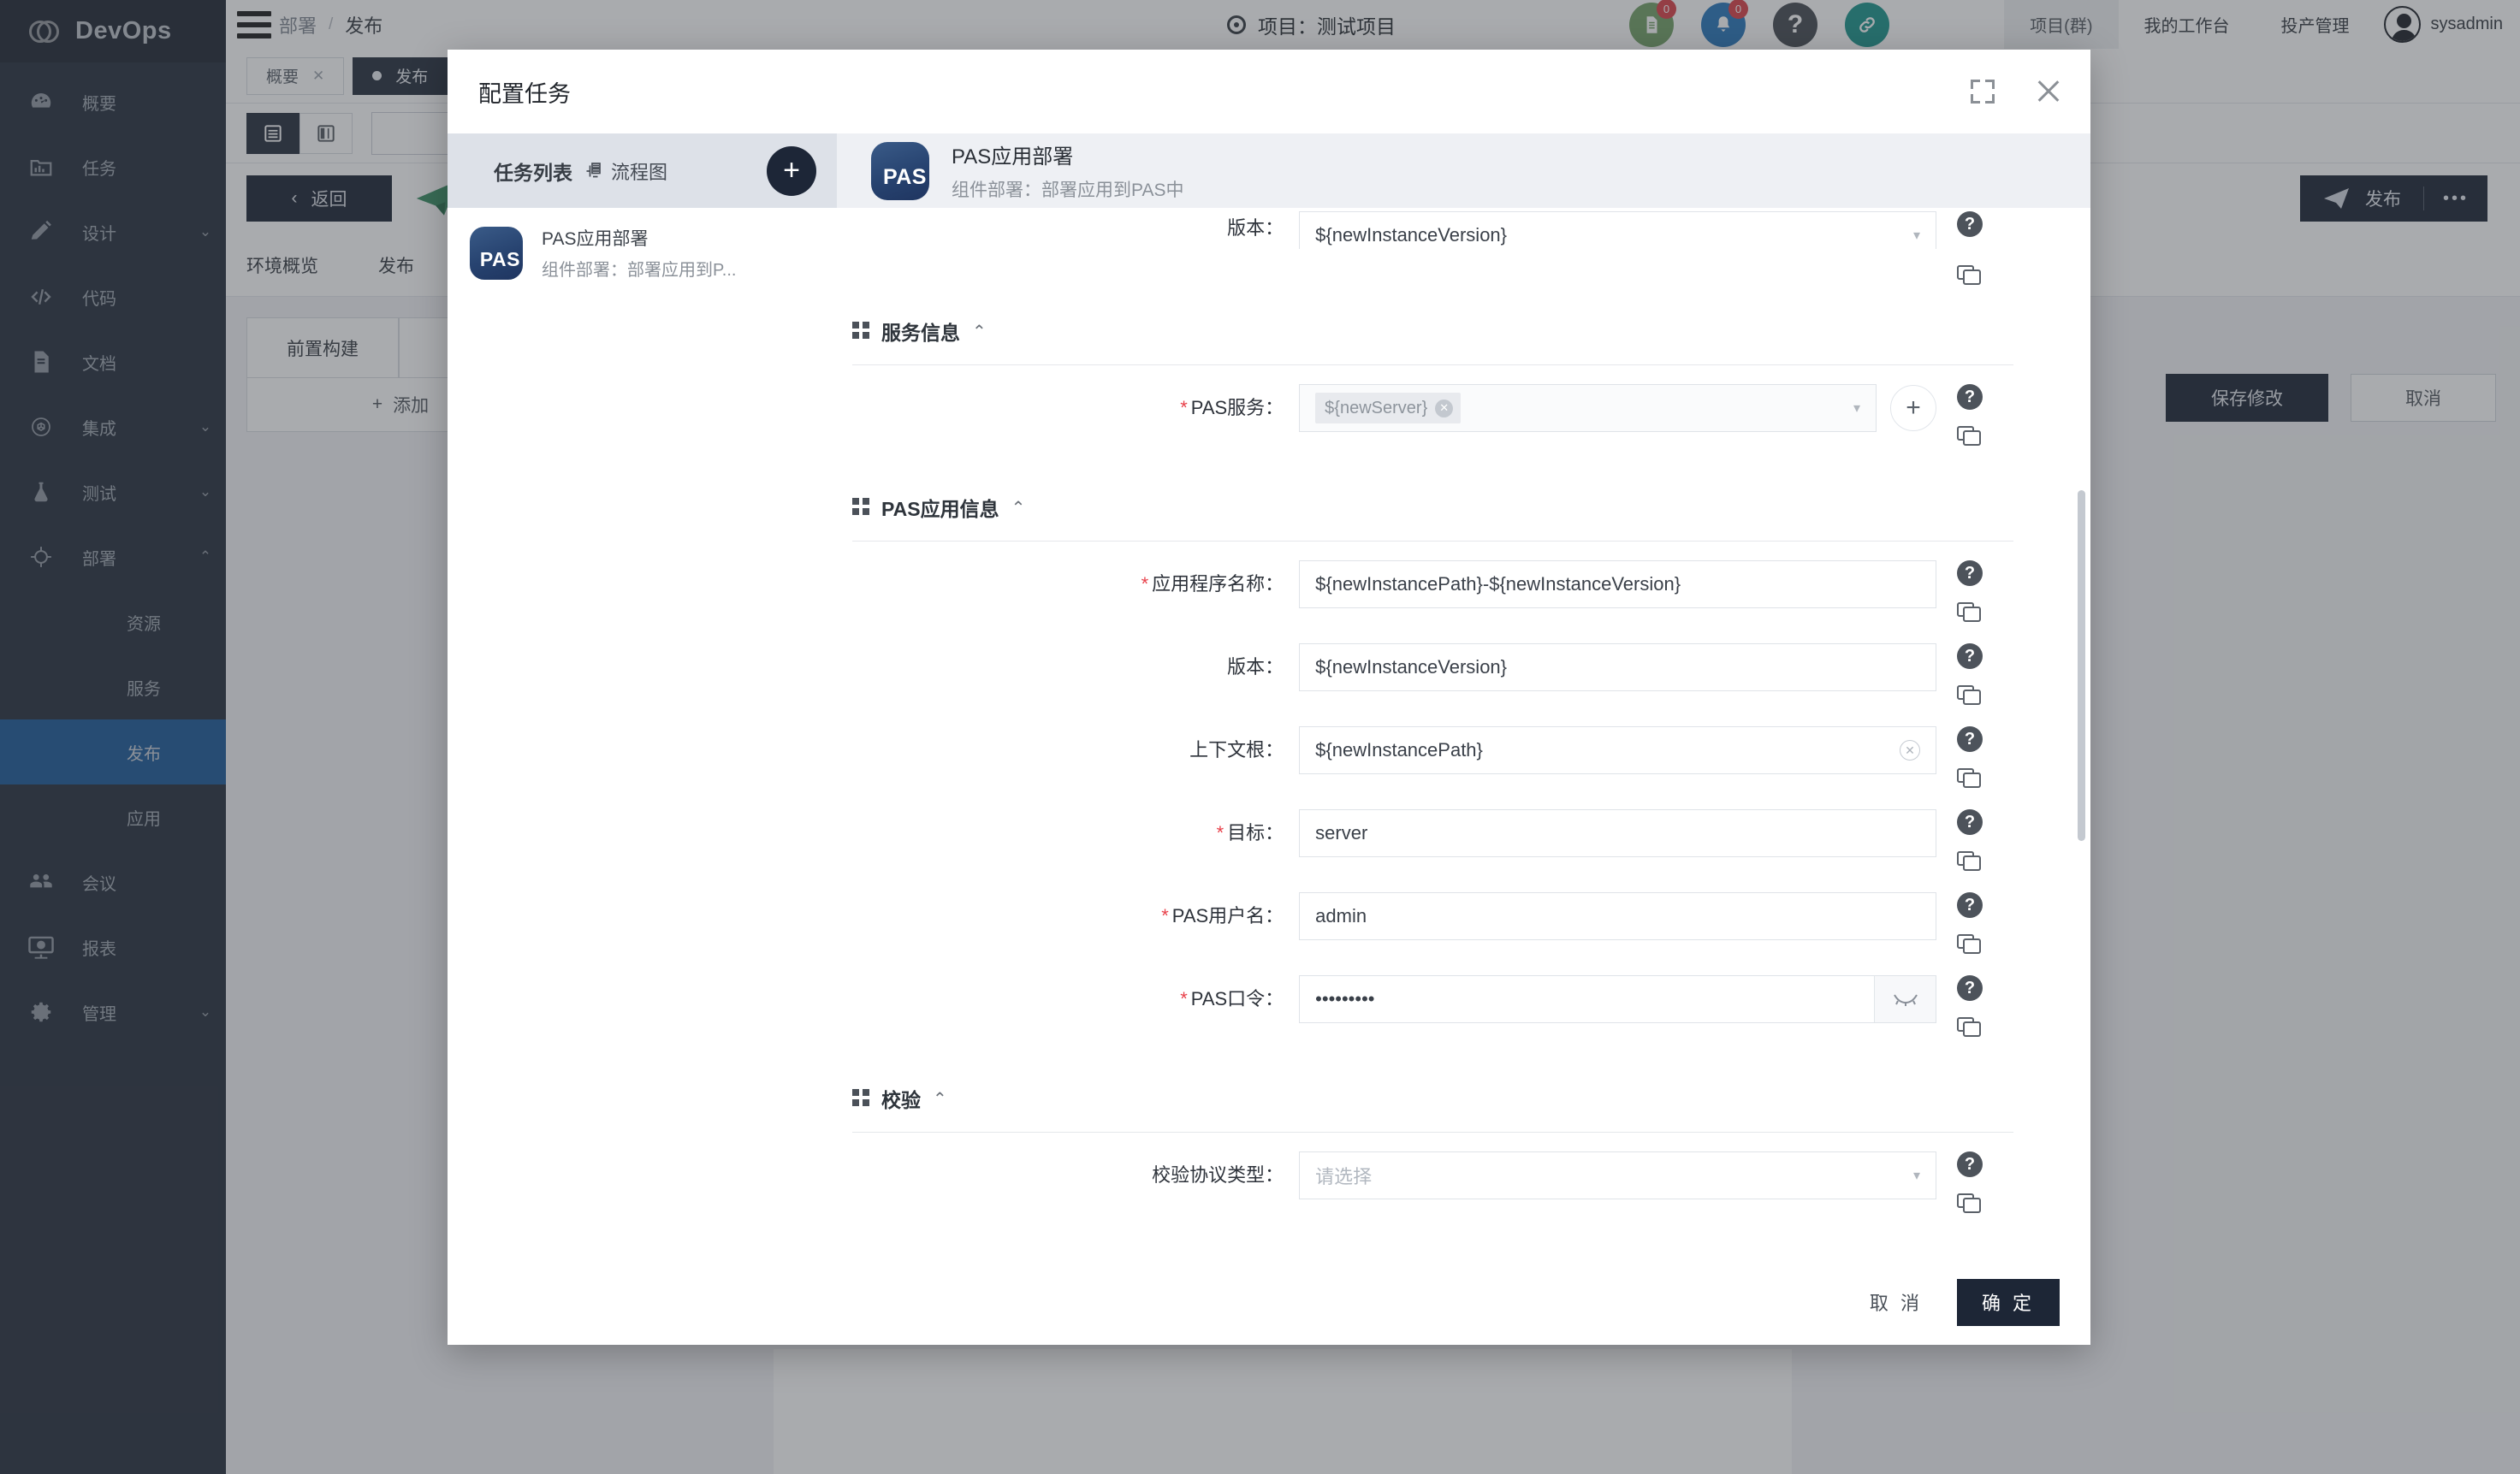 Image resolution: width=2520 pixels, height=1474 pixels. Describe the element at coordinates (1218, 584) in the screenshot. I see `field-label: 应用程序名称：` at that location.